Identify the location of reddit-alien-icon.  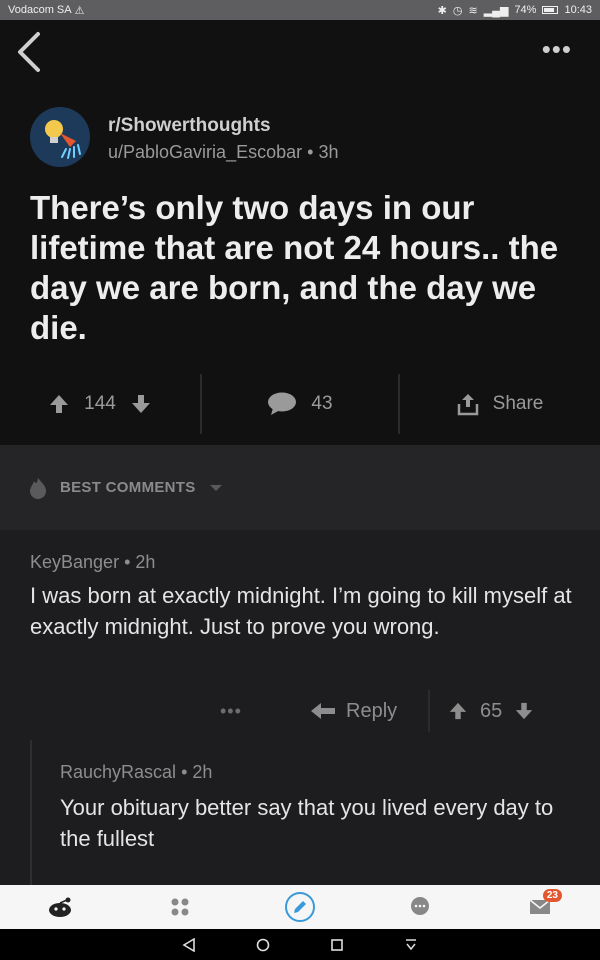
(60, 907).